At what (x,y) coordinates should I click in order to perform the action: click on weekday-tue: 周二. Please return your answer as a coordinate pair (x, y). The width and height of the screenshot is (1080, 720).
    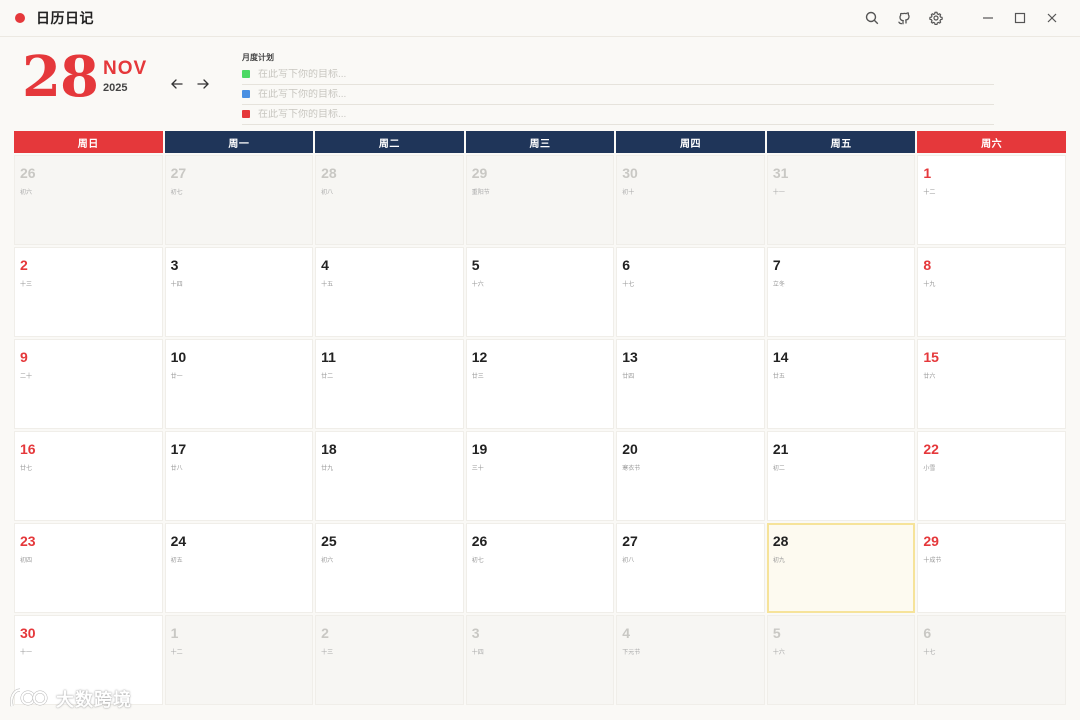
    Looking at the image, I should click on (389, 142).